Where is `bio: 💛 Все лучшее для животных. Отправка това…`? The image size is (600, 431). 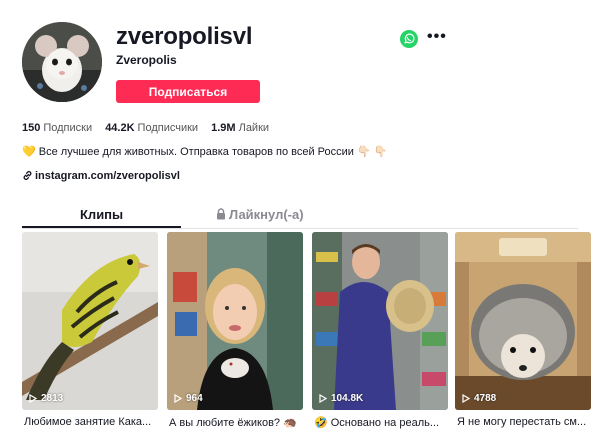 bio: 💛 Все лучшее для животных. Отправка това… is located at coordinates (204, 151).